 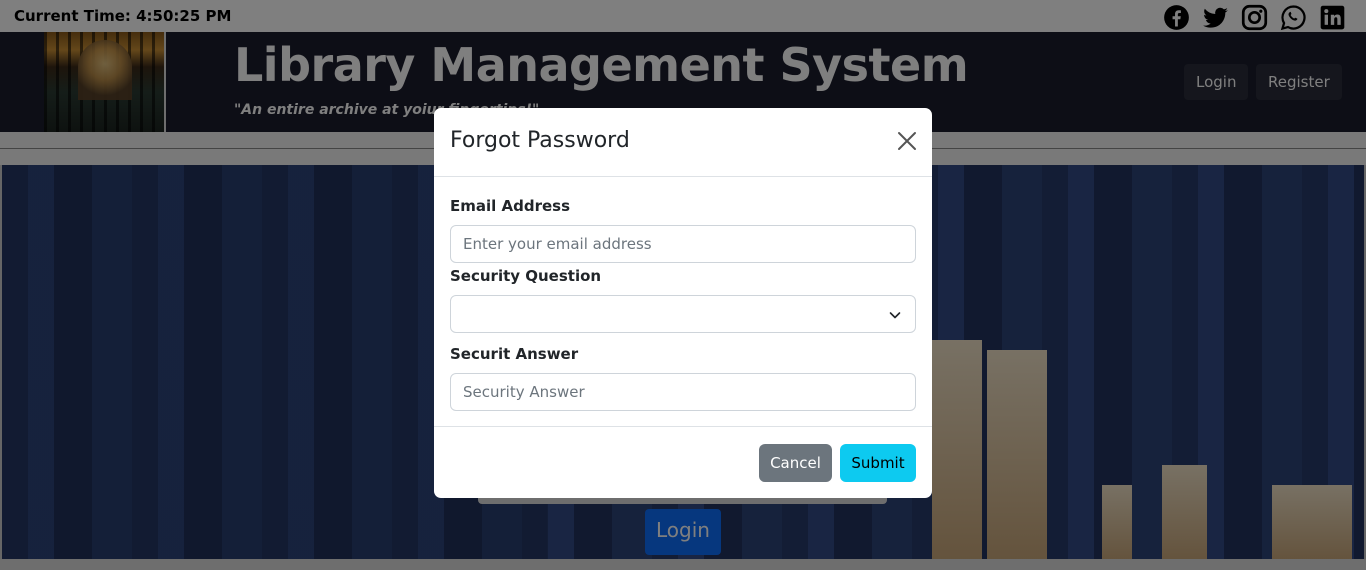 What do you see at coordinates (683, 244) in the screenshot?
I see `email-field` at bounding box center [683, 244].